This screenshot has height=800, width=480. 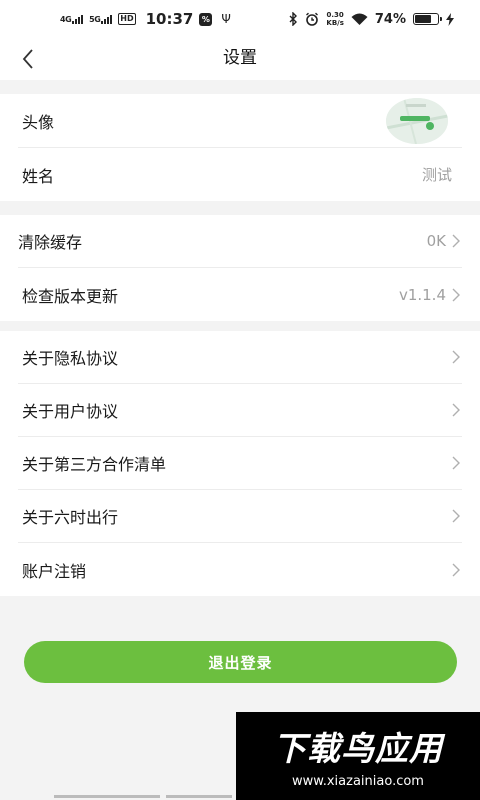 I want to click on check-update-label: 检查版本更新, so click(x=70, y=296).